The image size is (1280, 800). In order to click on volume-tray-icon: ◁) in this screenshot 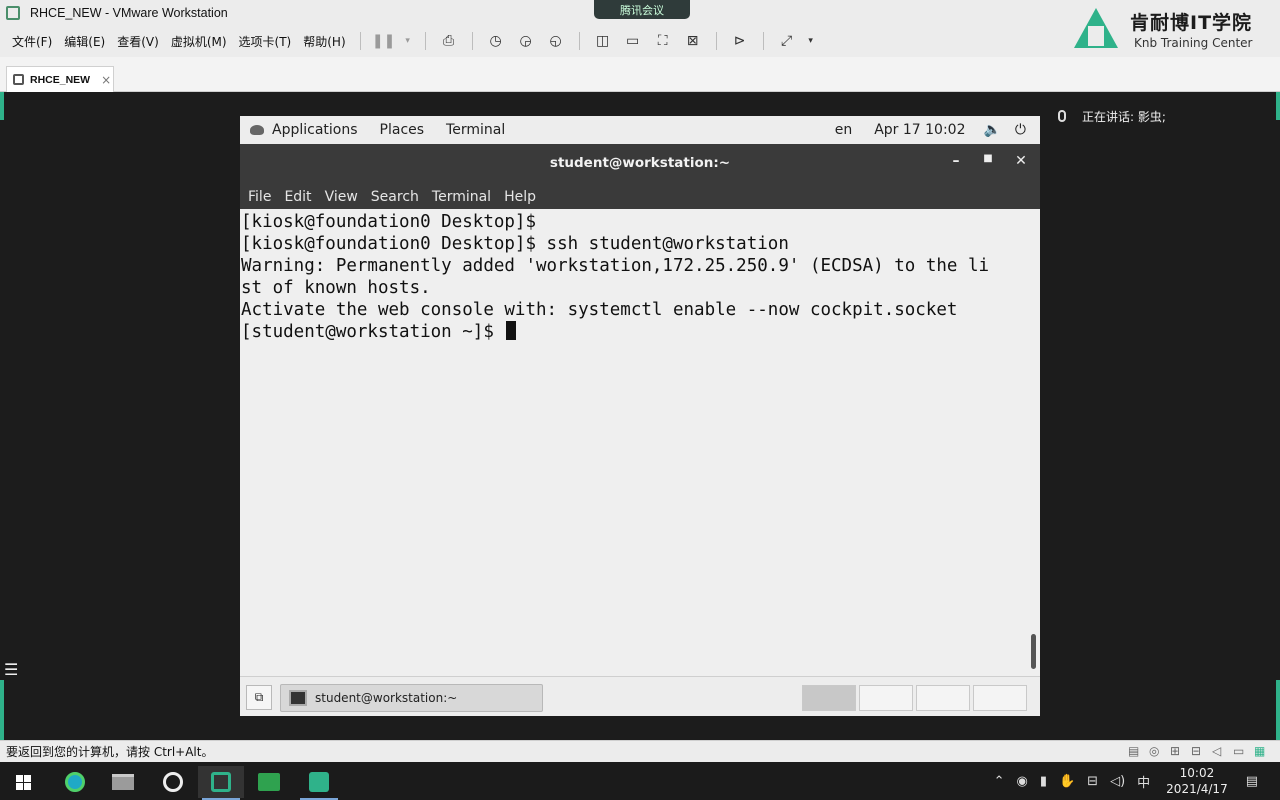, I will do `click(1117, 781)`.